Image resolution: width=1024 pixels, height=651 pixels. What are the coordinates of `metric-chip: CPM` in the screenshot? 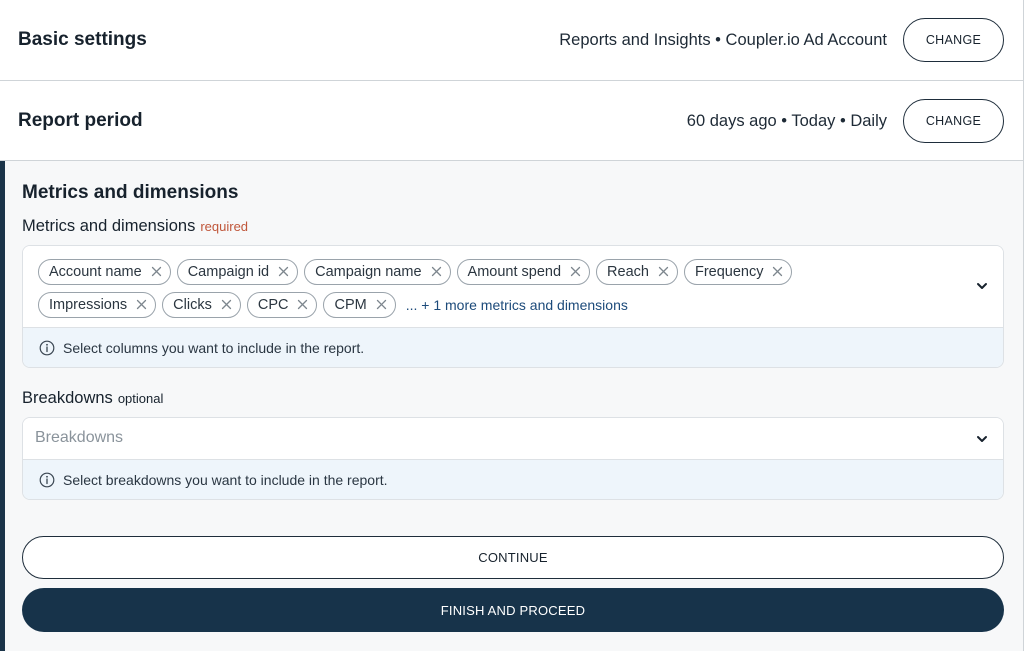 It's located at (359, 304).